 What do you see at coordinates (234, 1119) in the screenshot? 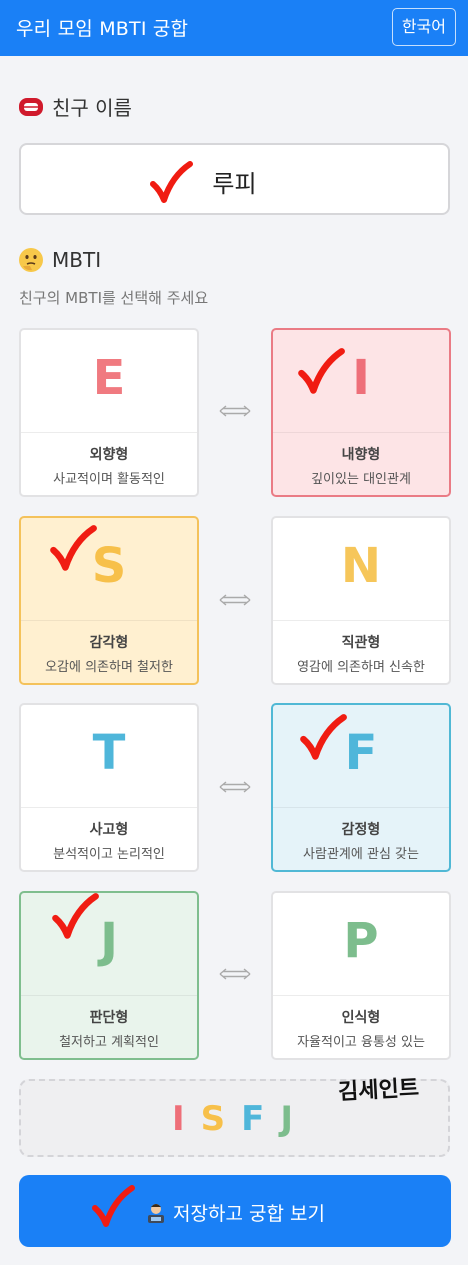
I see `mbti-result-letters: ISFJ` at bounding box center [234, 1119].